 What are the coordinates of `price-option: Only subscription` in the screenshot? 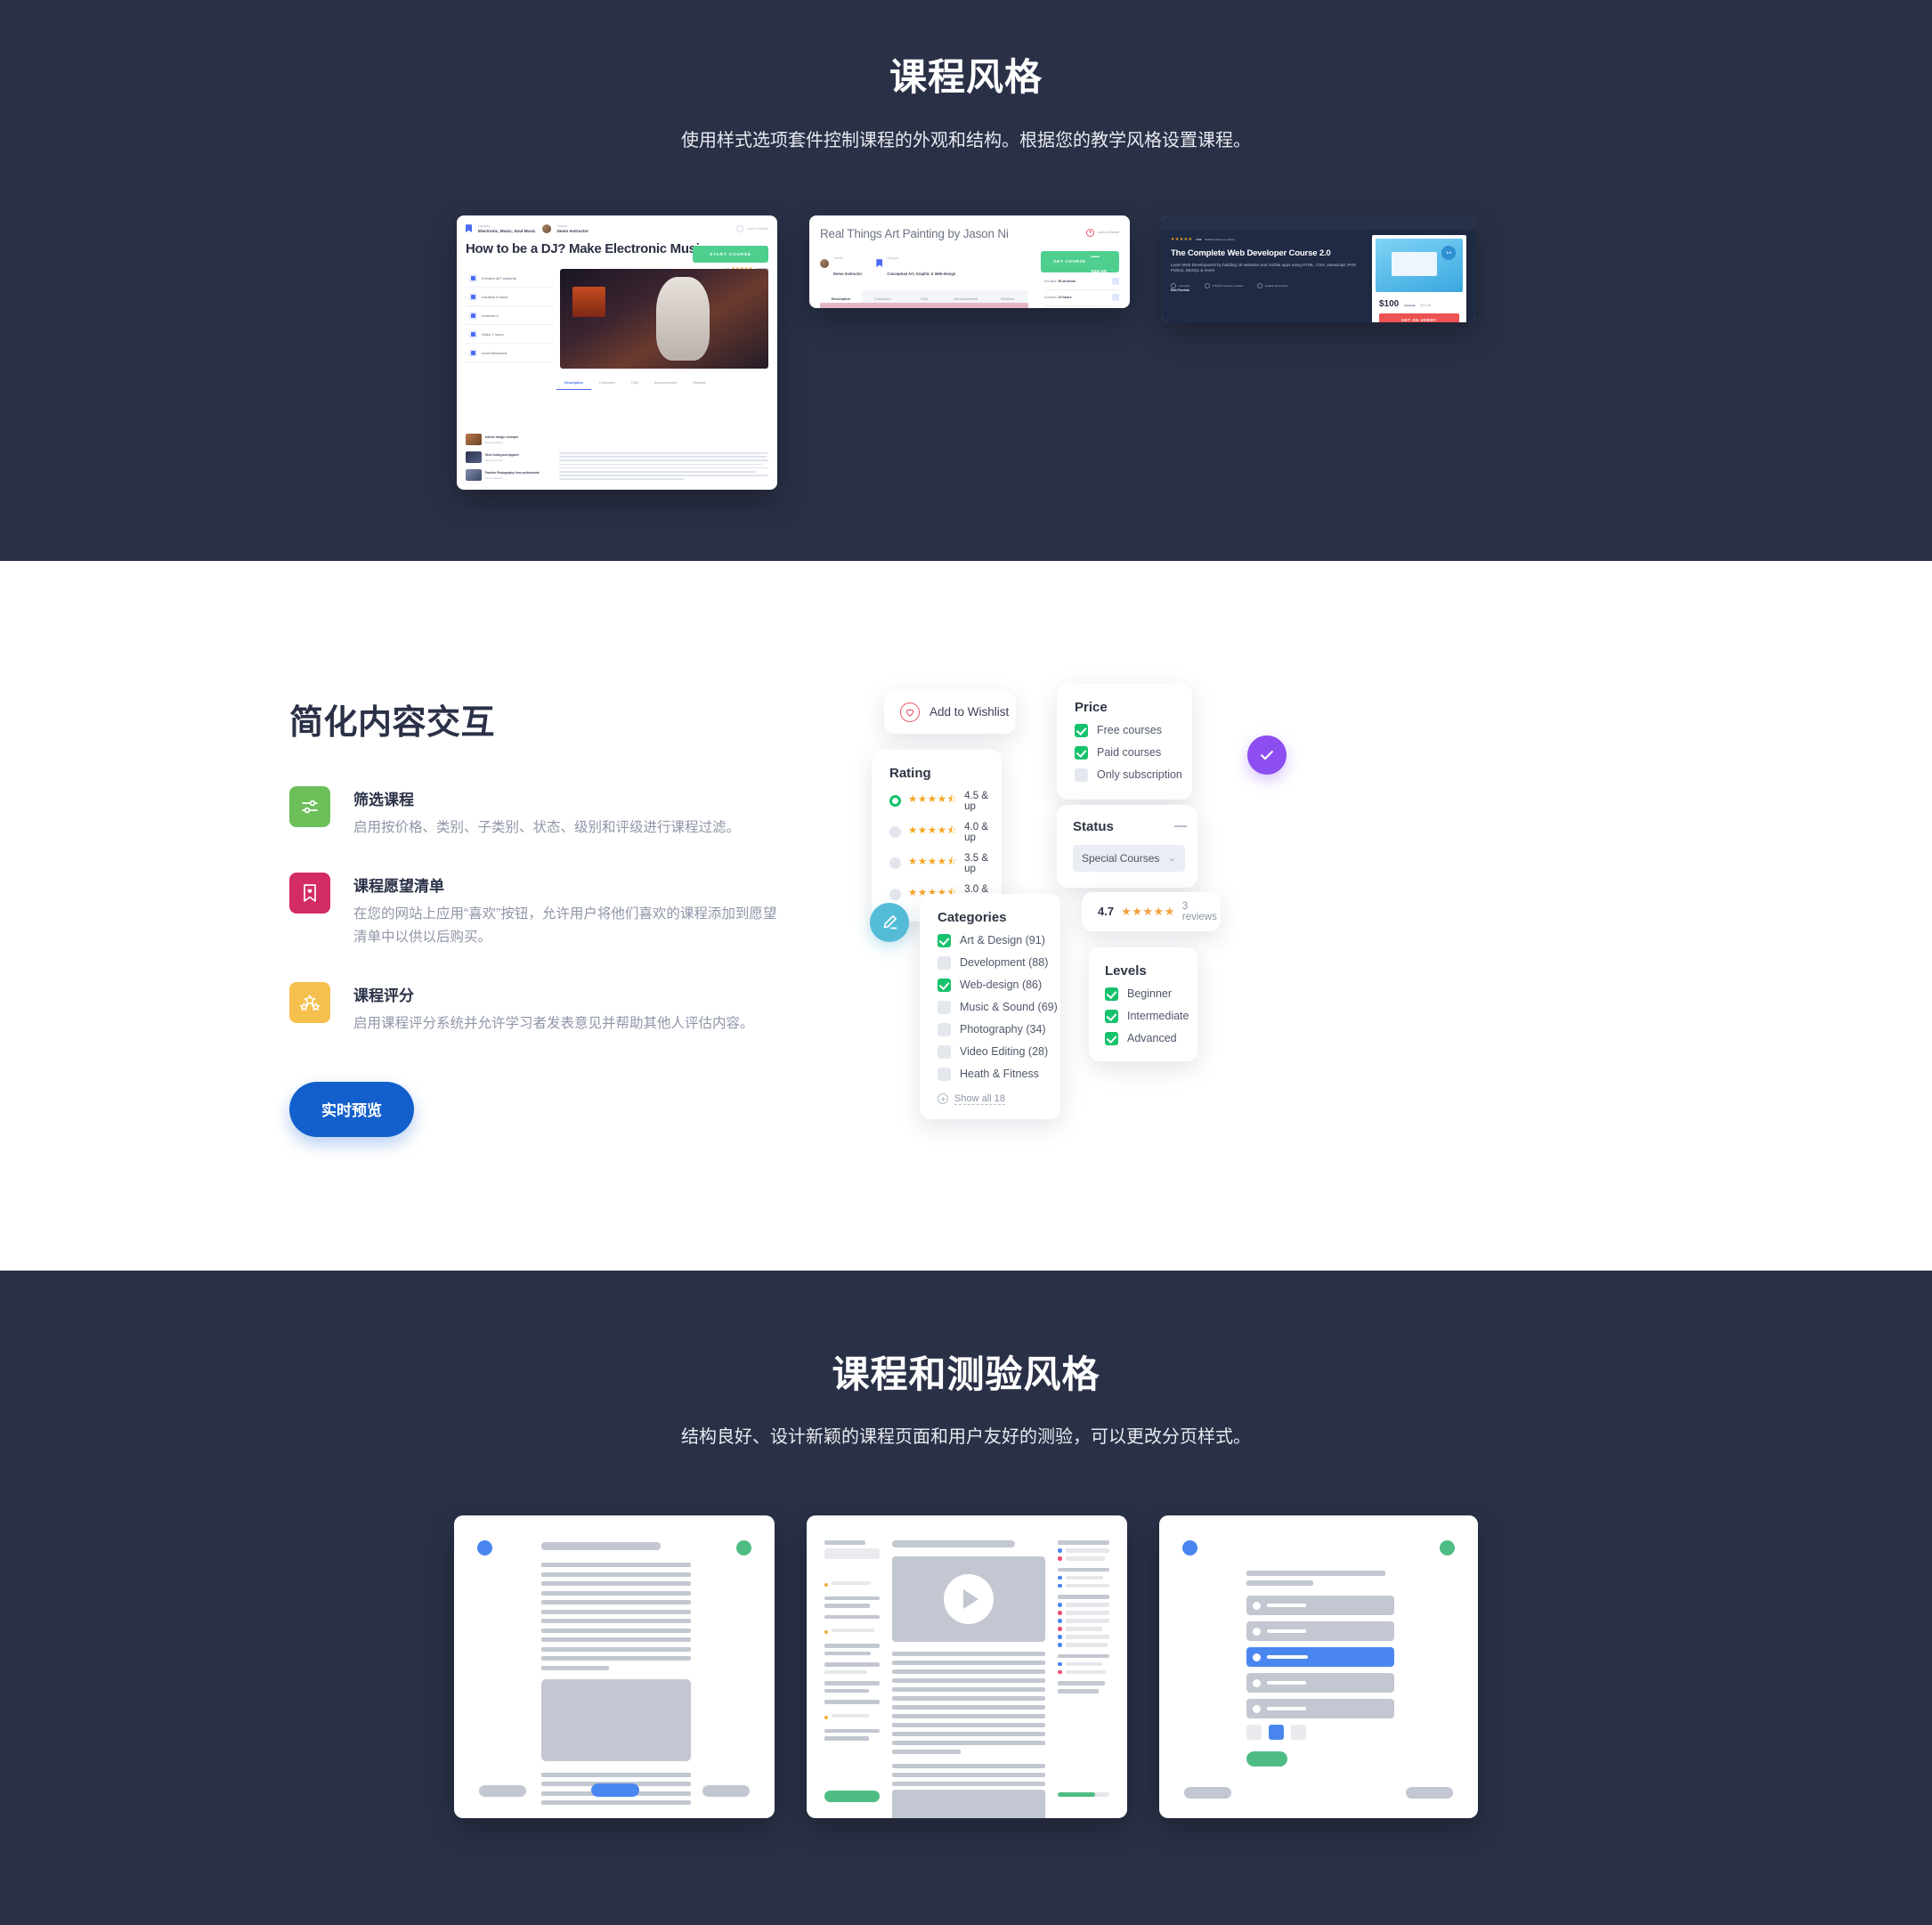 It's located at (1133, 775).